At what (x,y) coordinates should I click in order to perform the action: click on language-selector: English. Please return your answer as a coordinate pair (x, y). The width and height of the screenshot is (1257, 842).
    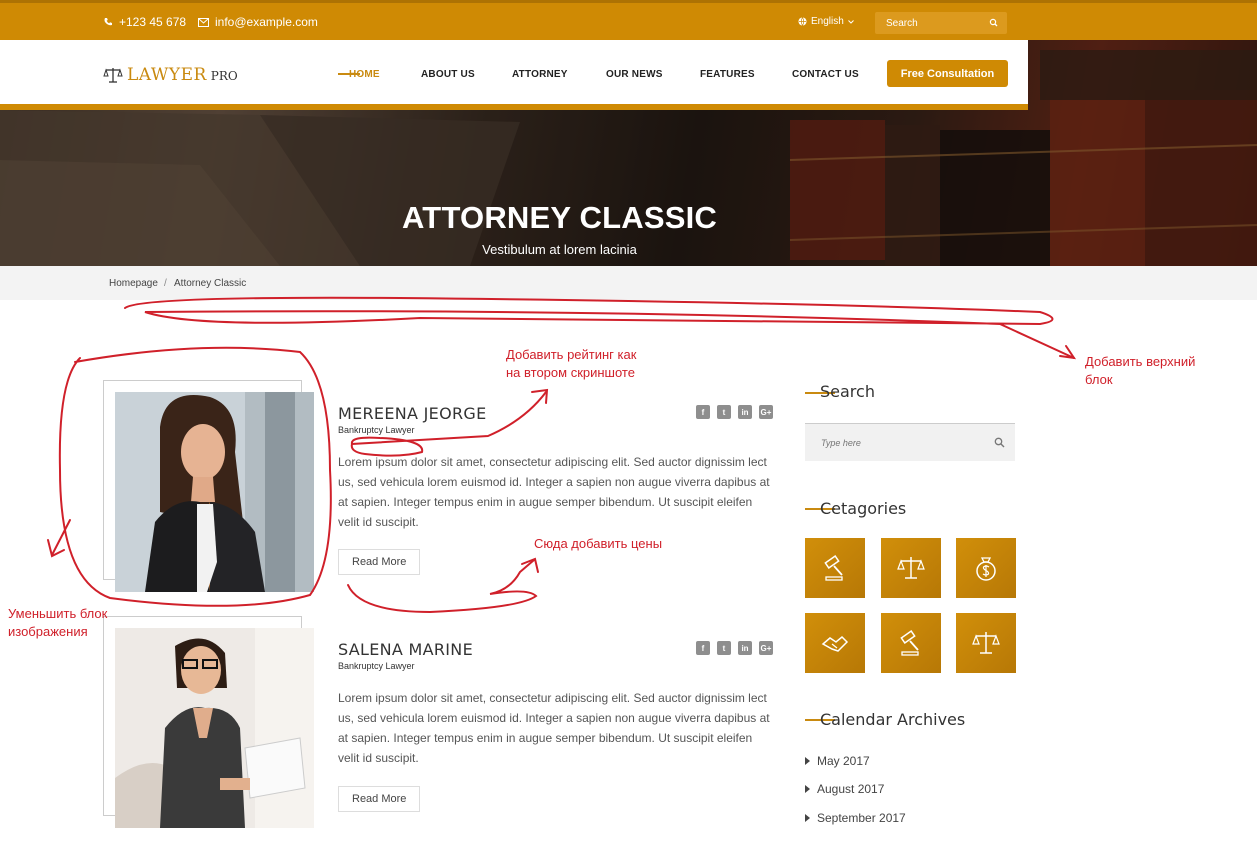
    Looking at the image, I should click on (826, 21).